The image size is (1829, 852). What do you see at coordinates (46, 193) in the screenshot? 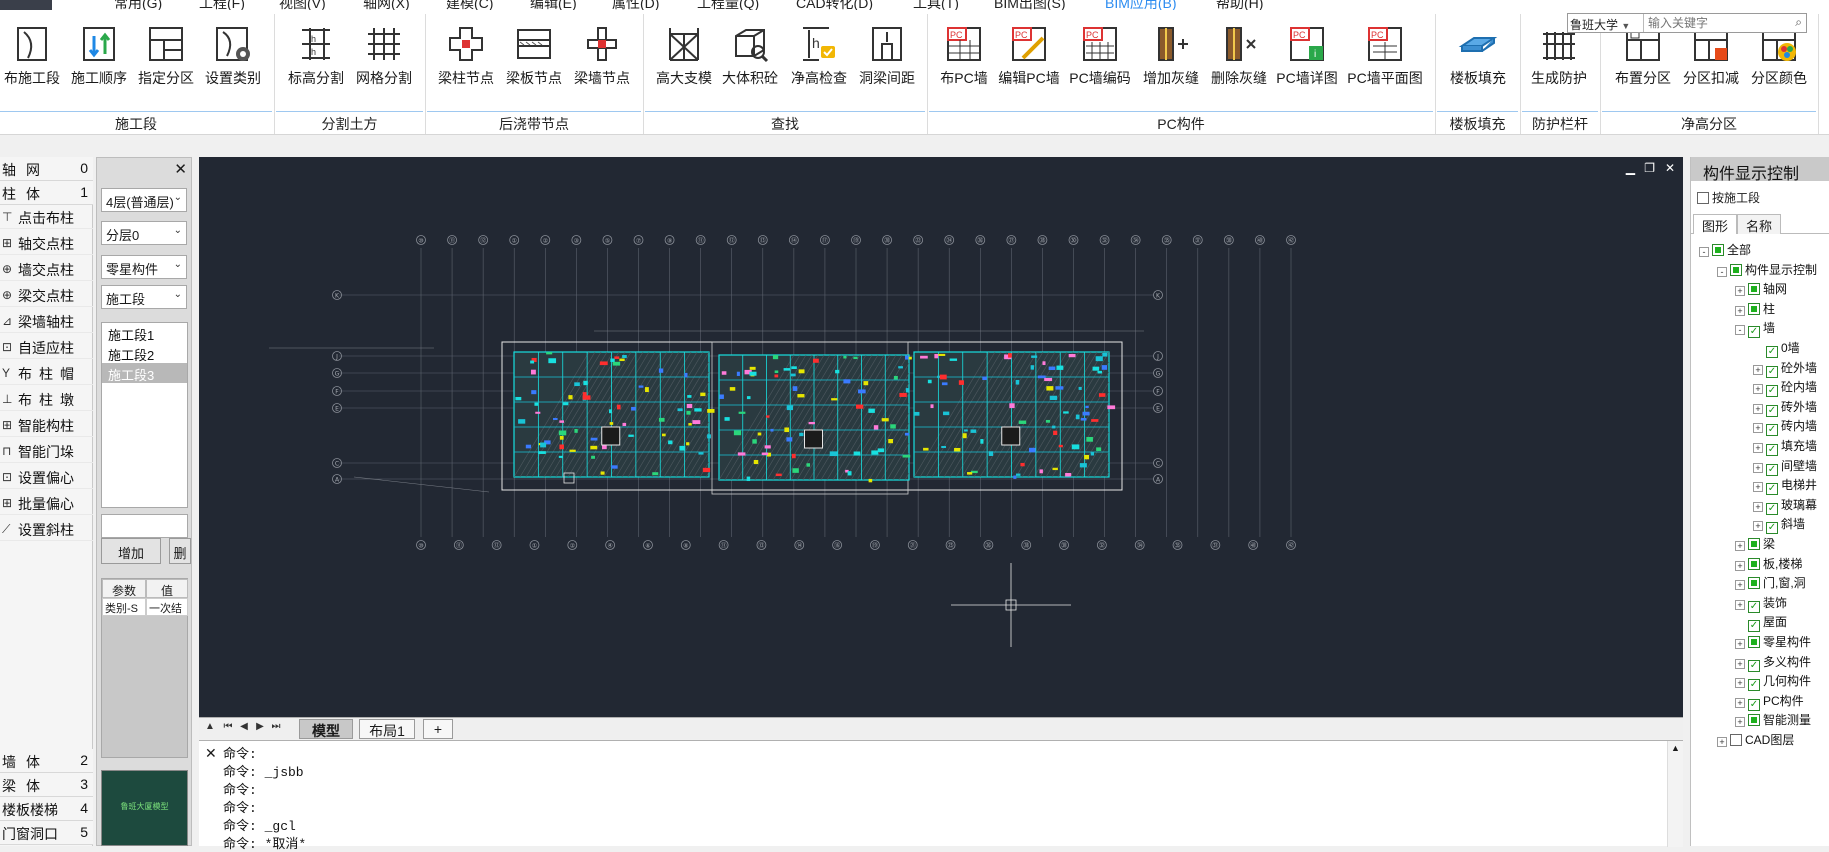
I see `category-column: 柱体 1` at bounding box center [46, 193].